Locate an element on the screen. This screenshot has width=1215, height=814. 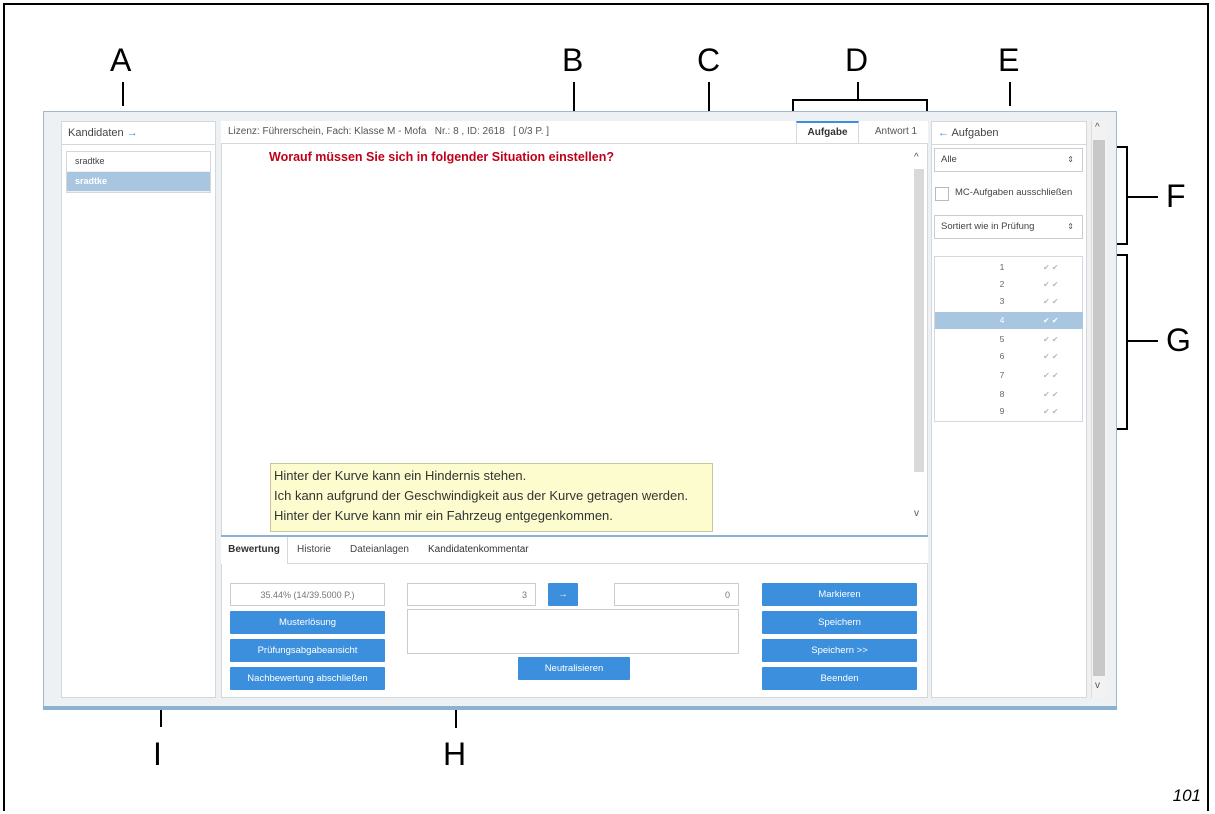
arrow-left-icon: ← is located at coordinates (943, 133).